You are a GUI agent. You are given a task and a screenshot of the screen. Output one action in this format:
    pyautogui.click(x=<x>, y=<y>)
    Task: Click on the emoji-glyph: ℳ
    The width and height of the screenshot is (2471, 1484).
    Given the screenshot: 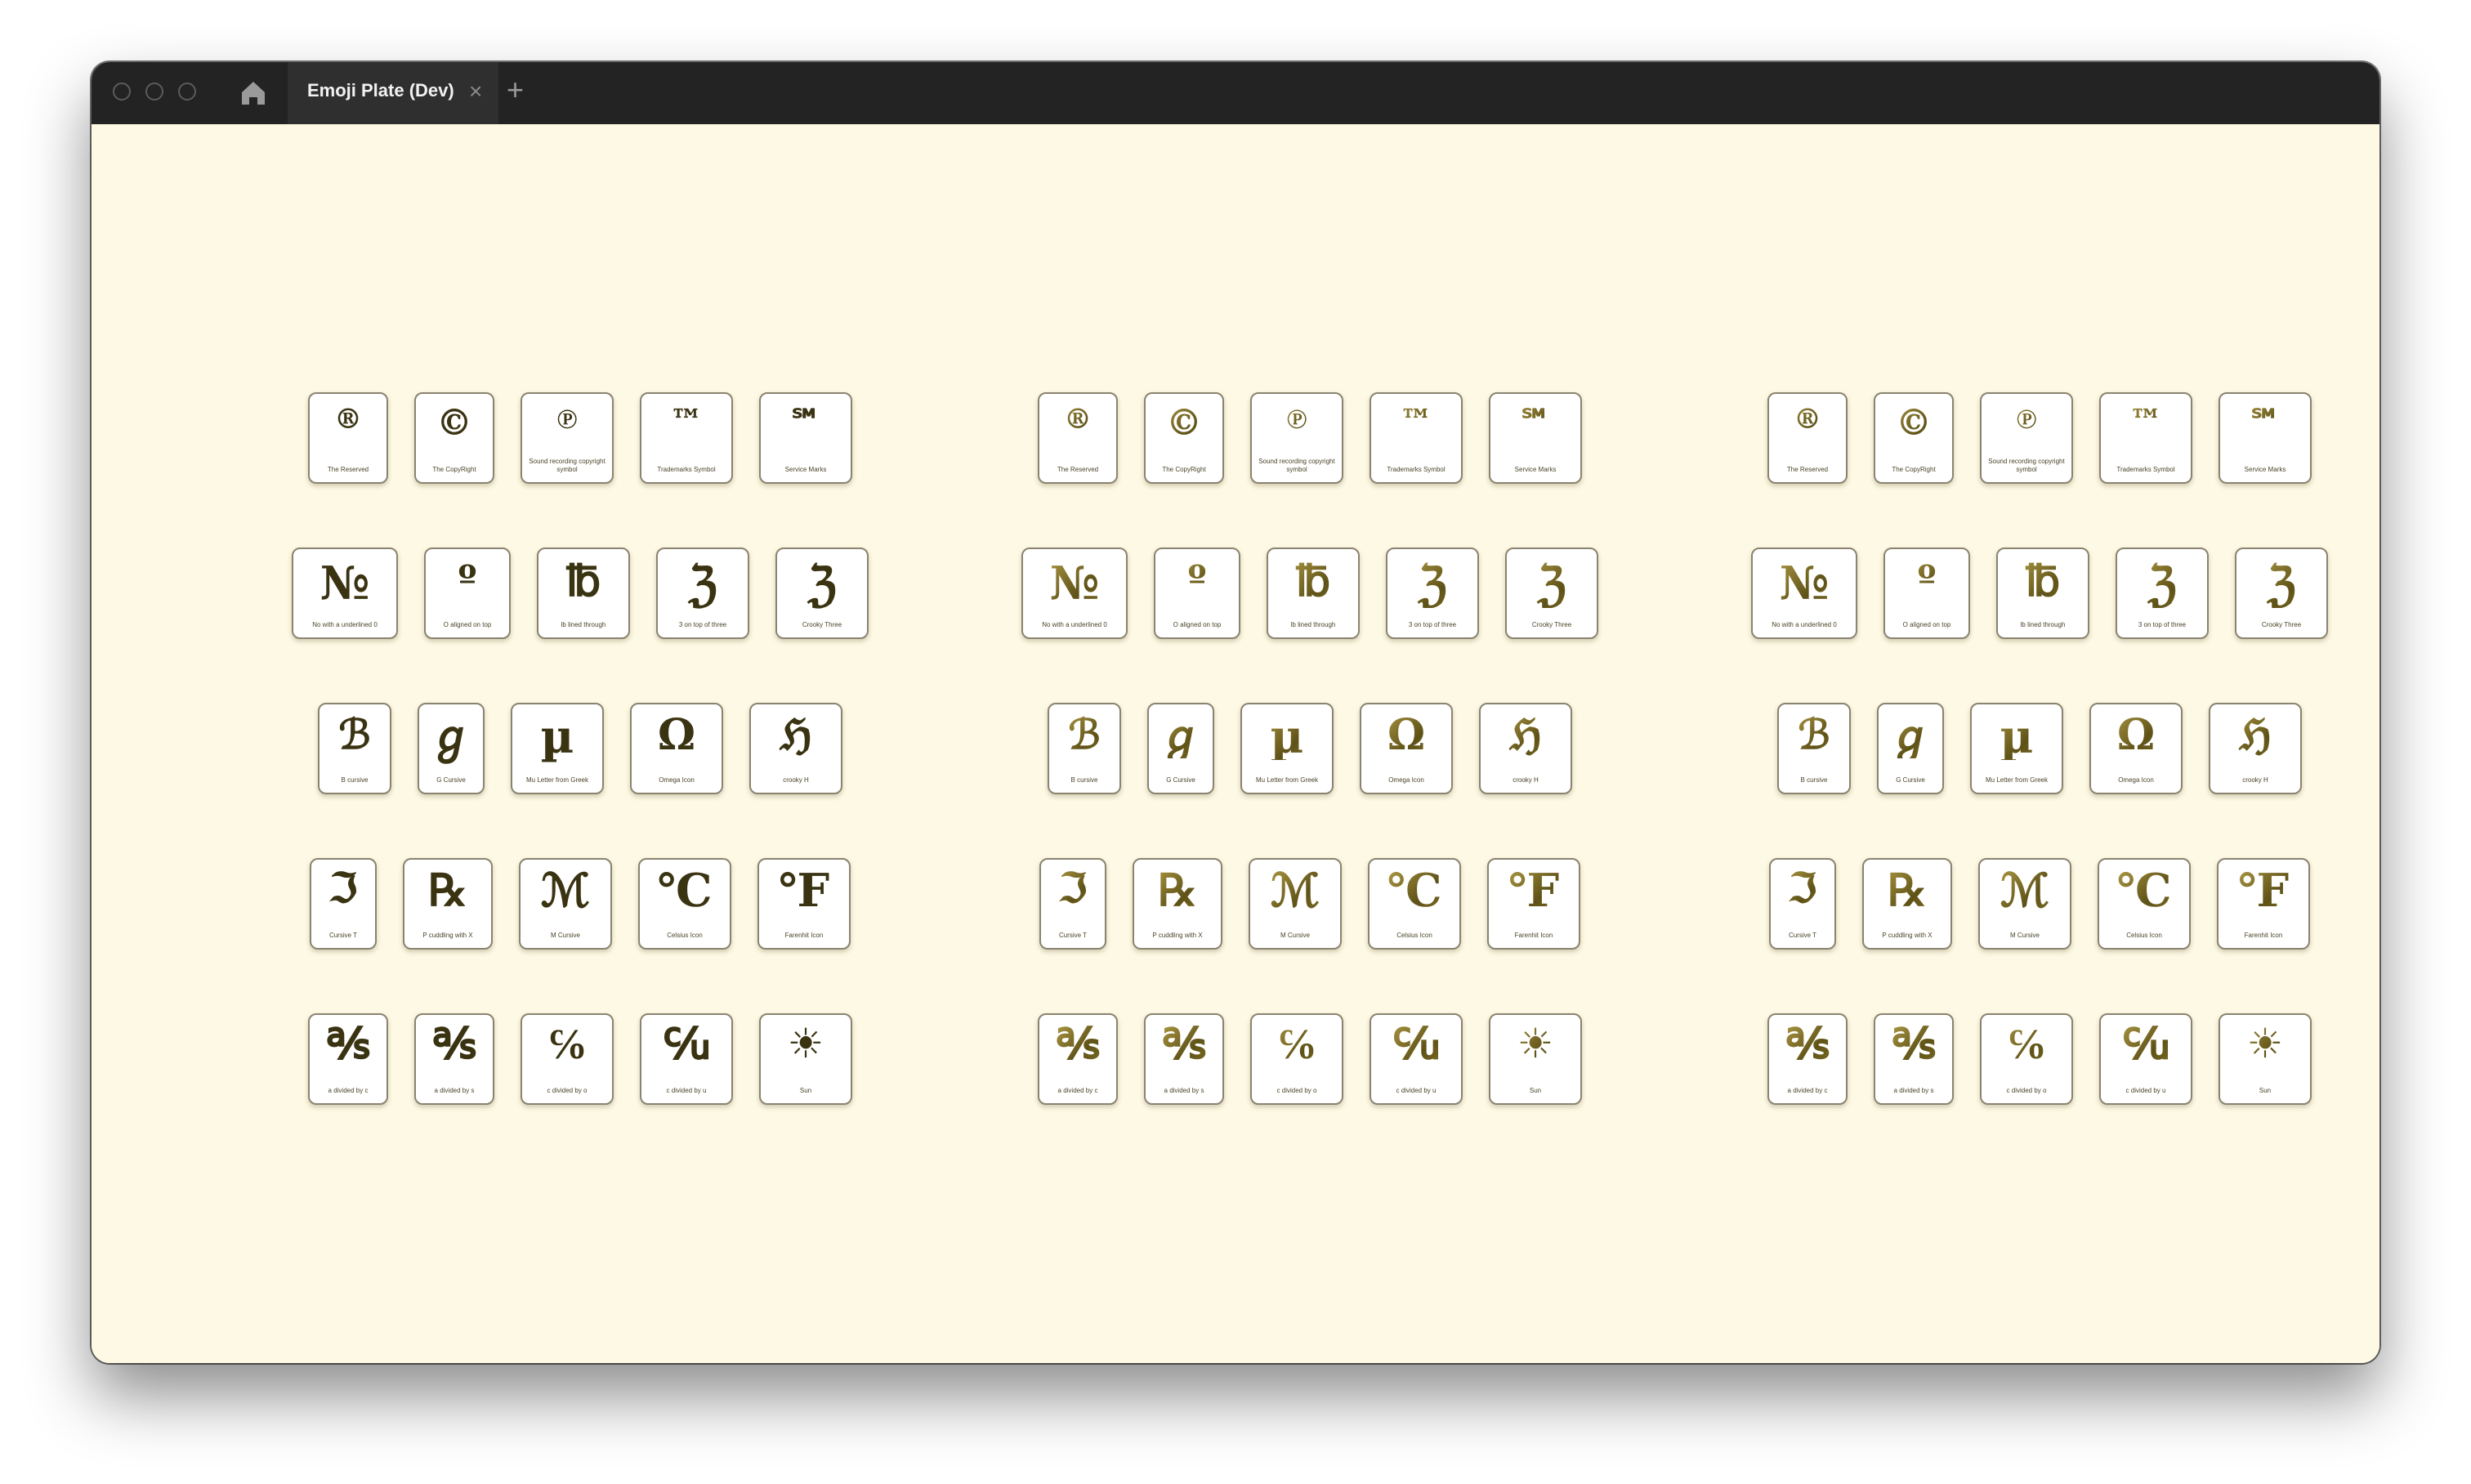 What is the action you would take?
    pyautogui.click(x=1295, y=891)
    